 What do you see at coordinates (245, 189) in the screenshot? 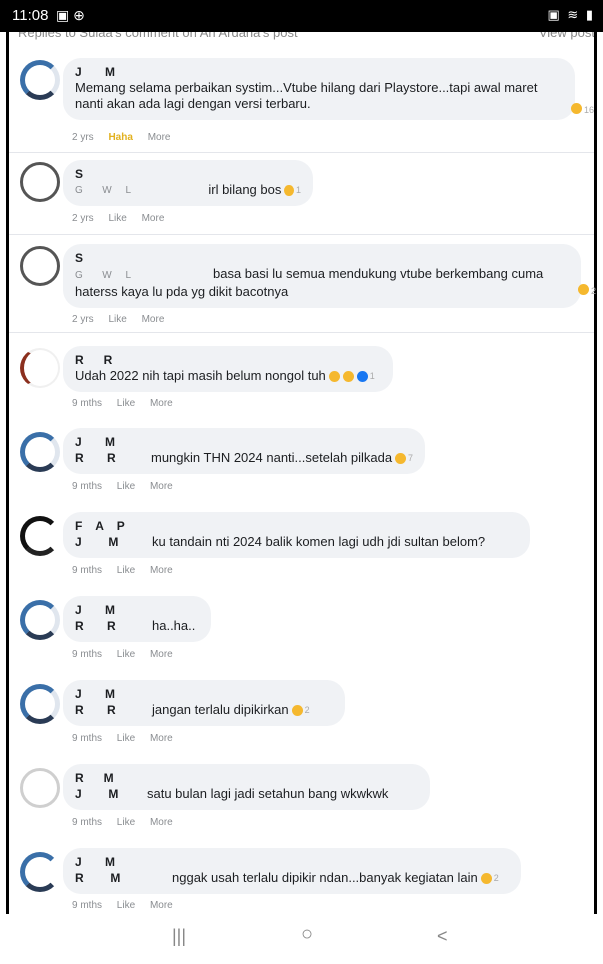
I see `comment-text: irl bilang bos` at bounding box center [245, 189].